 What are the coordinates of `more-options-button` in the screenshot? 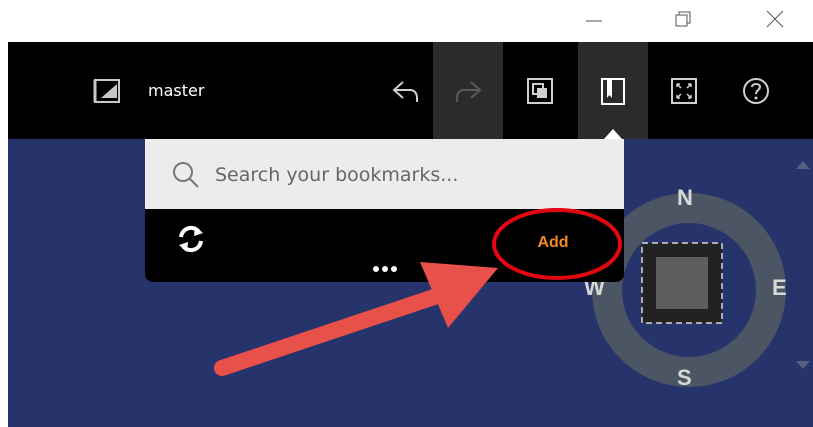 It's located at (385, 269).